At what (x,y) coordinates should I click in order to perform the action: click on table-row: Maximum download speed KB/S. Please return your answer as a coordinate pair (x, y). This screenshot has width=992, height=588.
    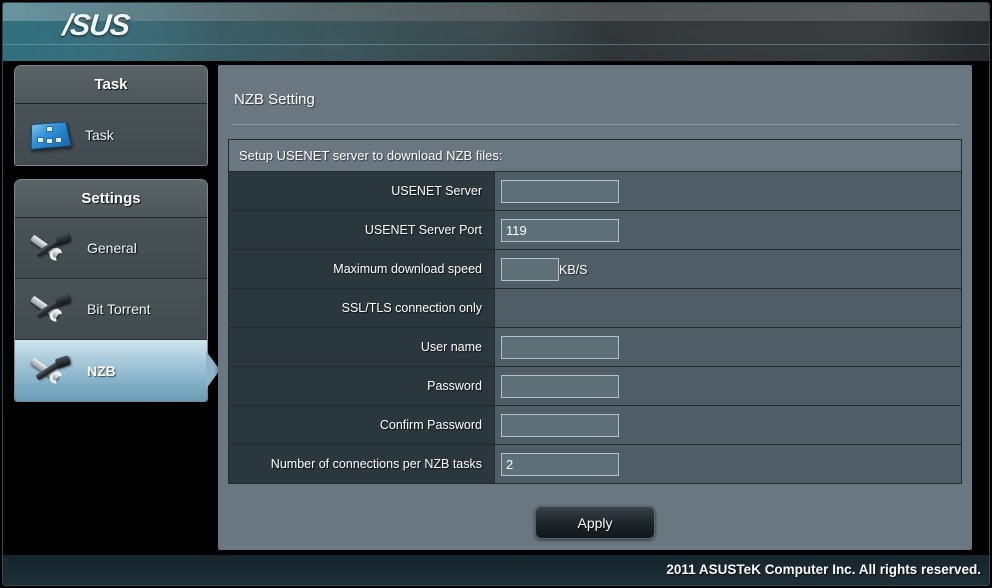
    Looking at the image, I should click on (595, 269).